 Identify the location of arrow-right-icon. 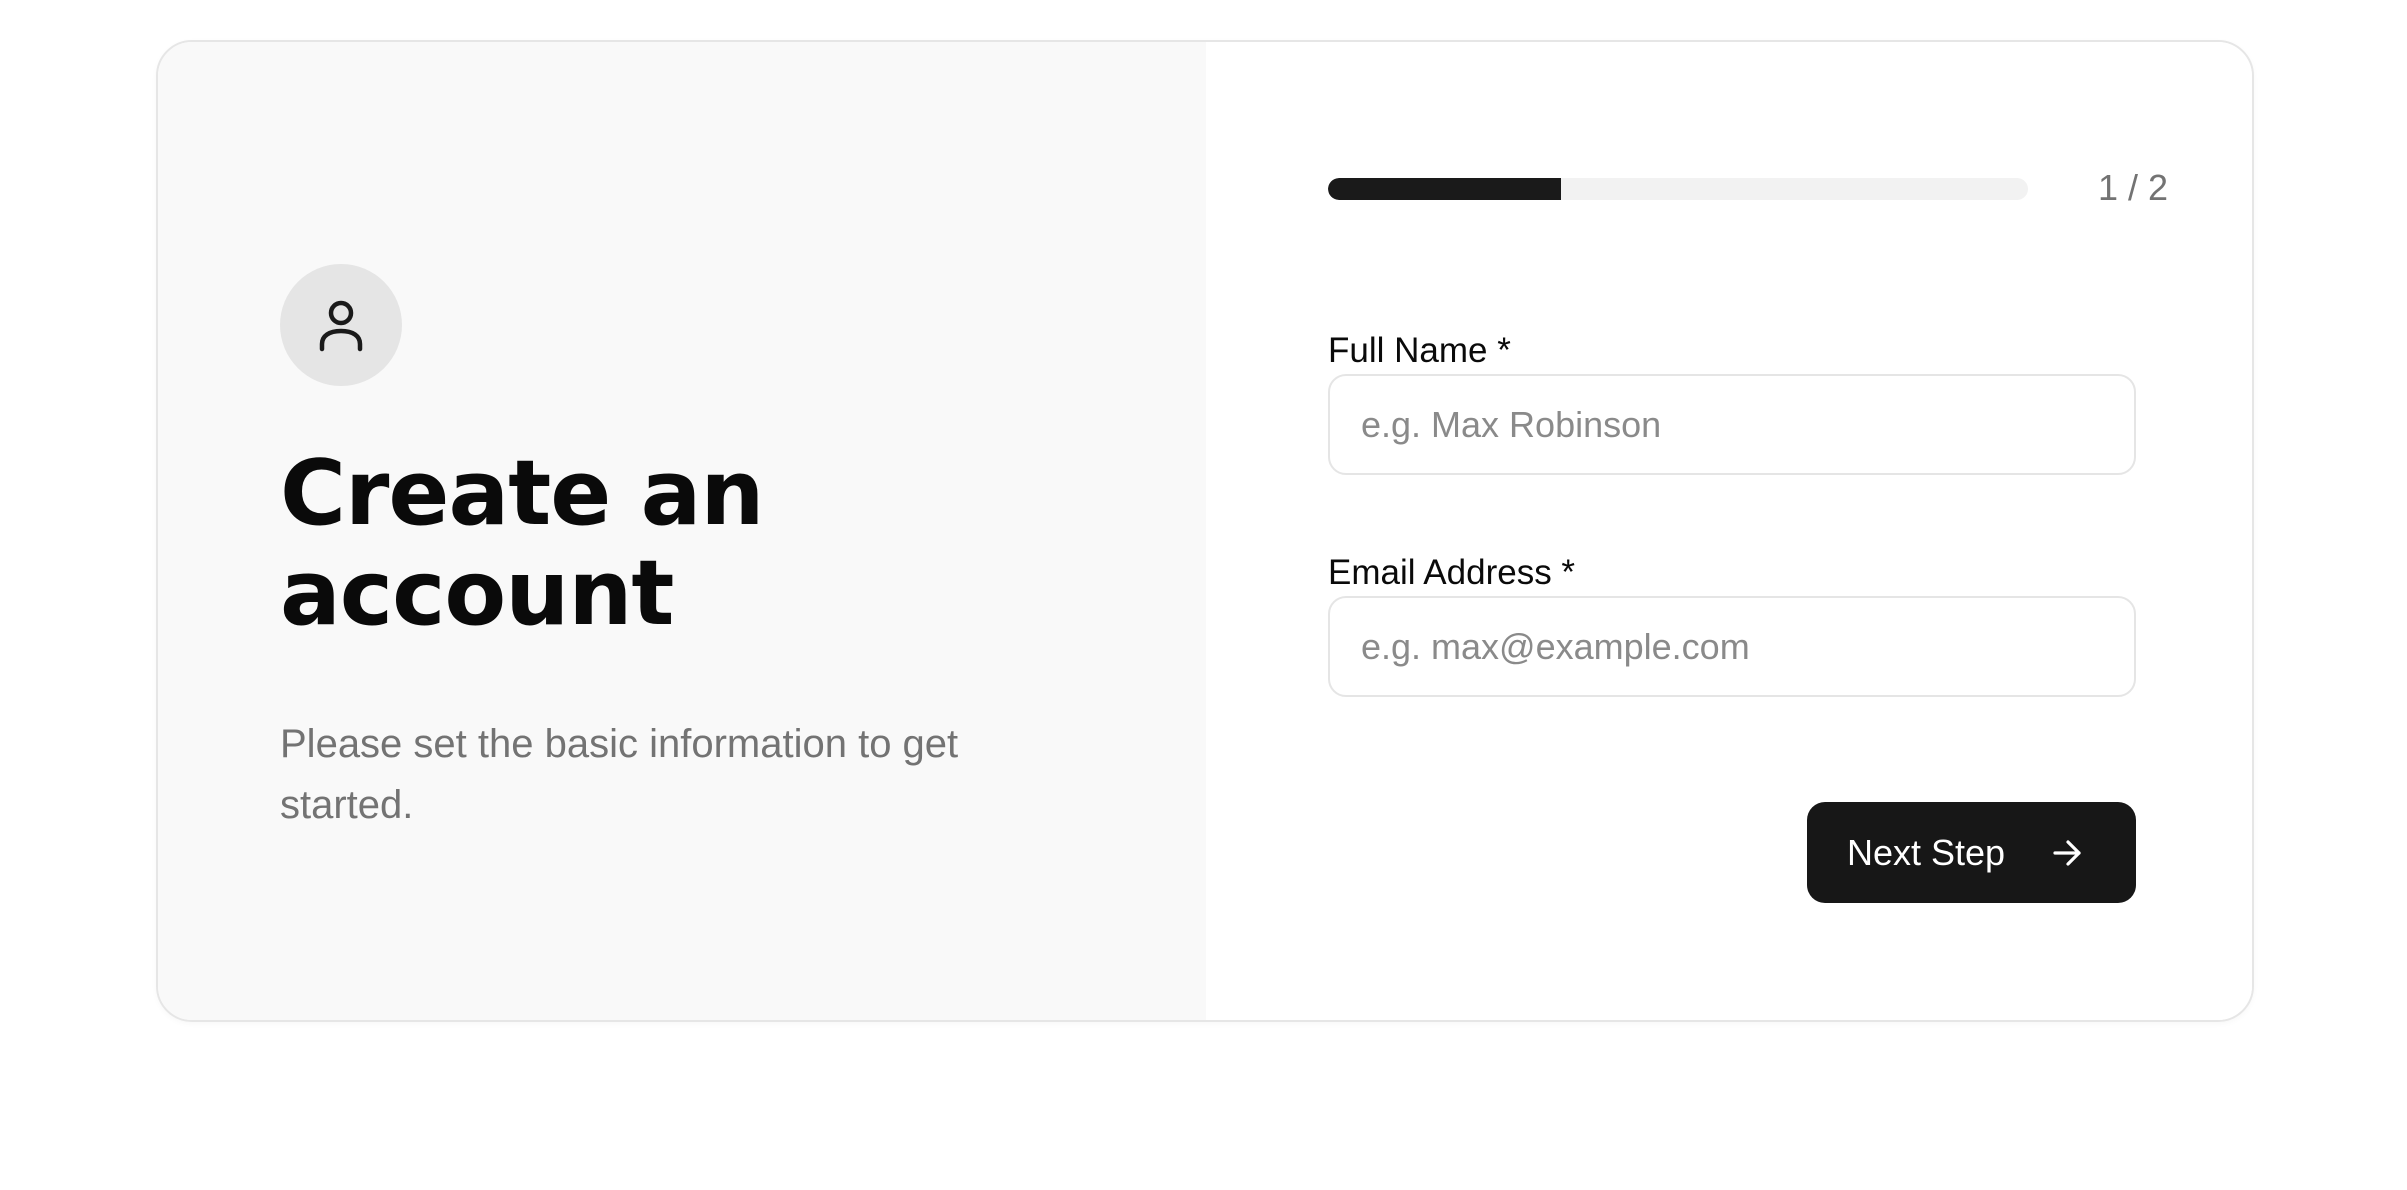
(2067, 853).